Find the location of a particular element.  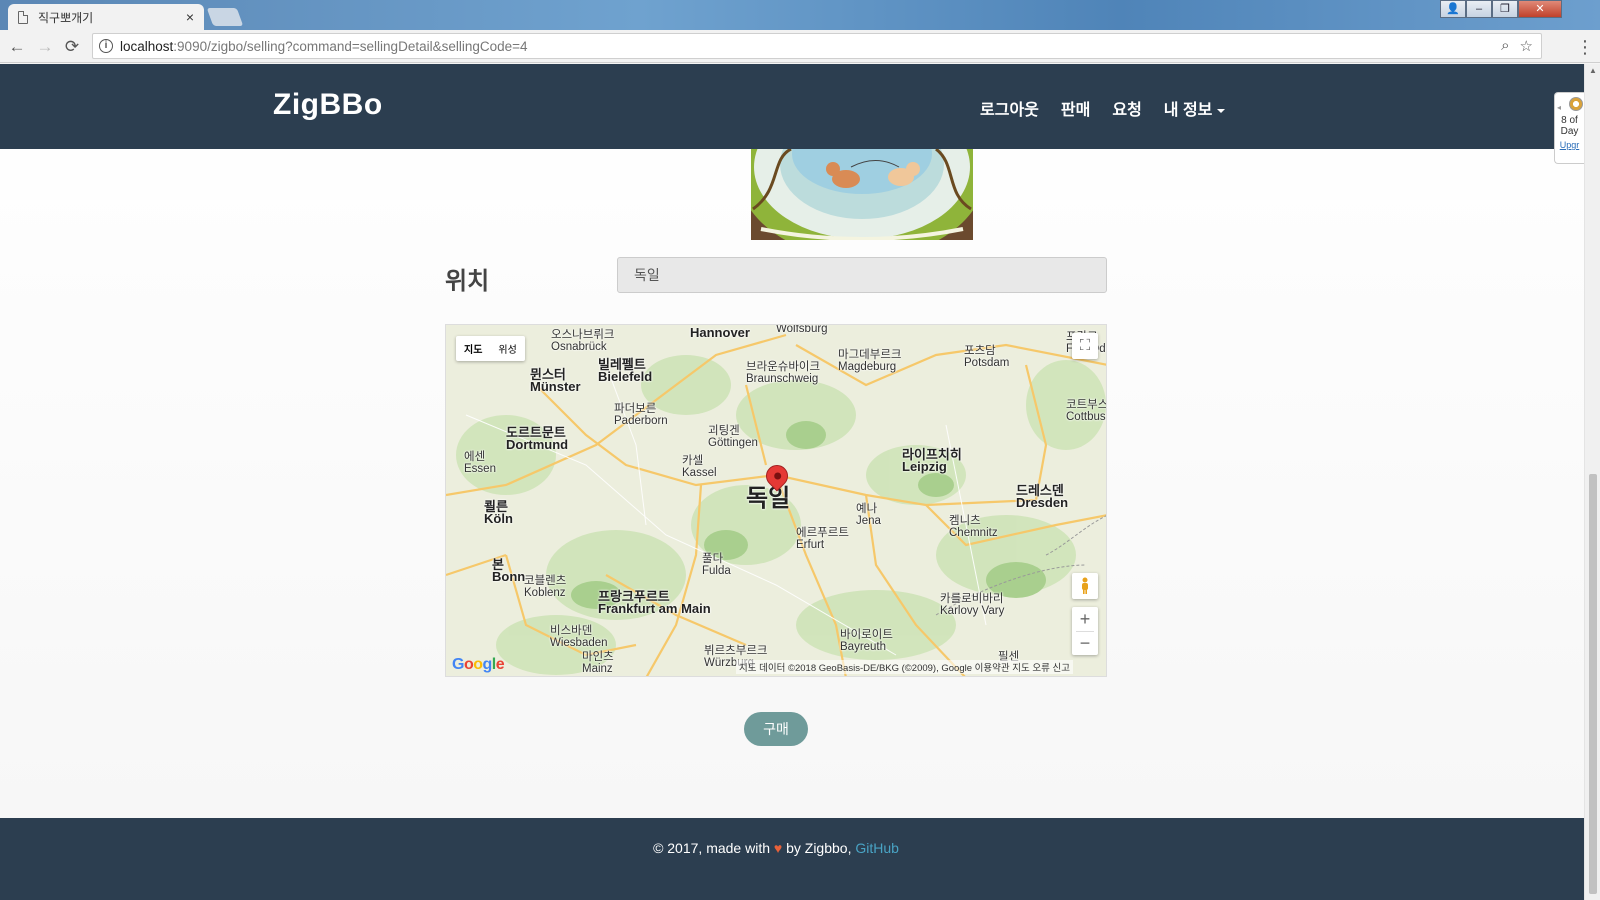

nav-links: 로그아웃 판매 요청 내 정보 is located at coordinates (1113, 108).